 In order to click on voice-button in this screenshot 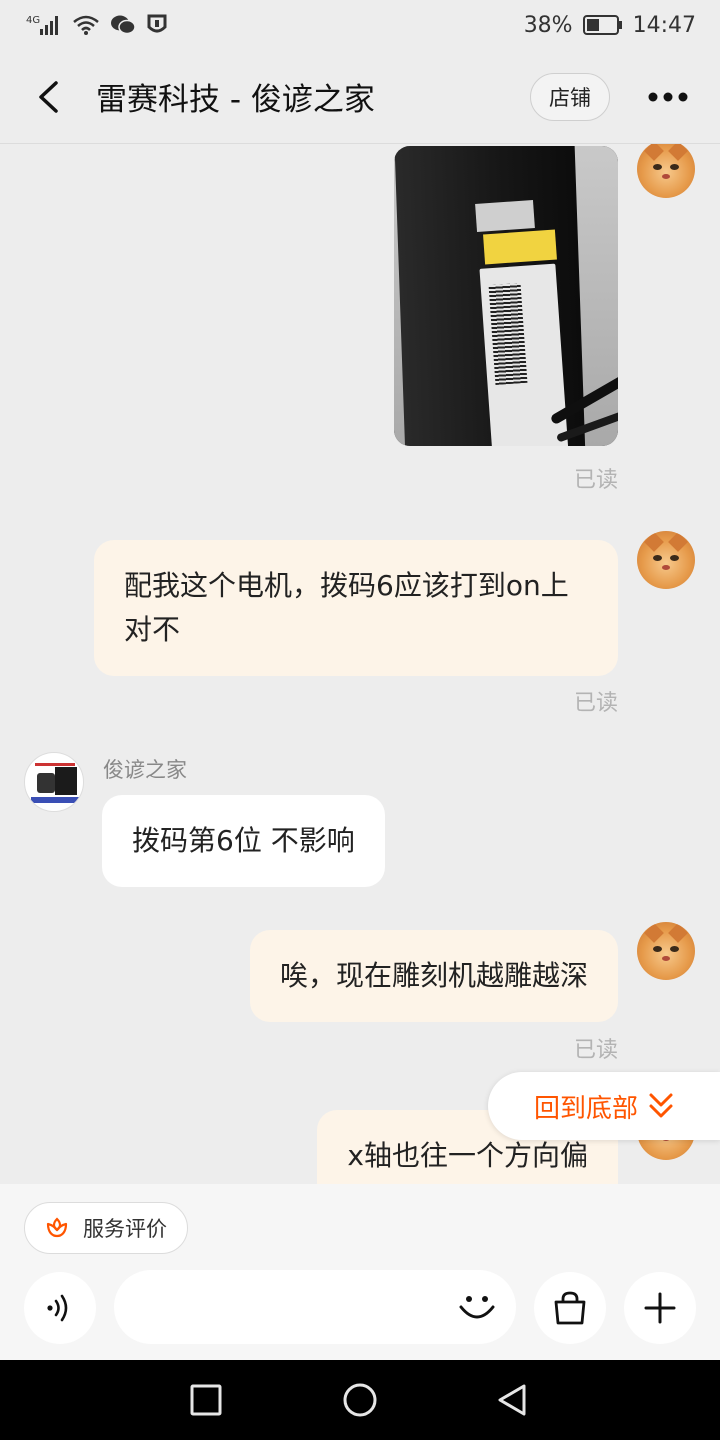, I will do `click(60, 1308)`.